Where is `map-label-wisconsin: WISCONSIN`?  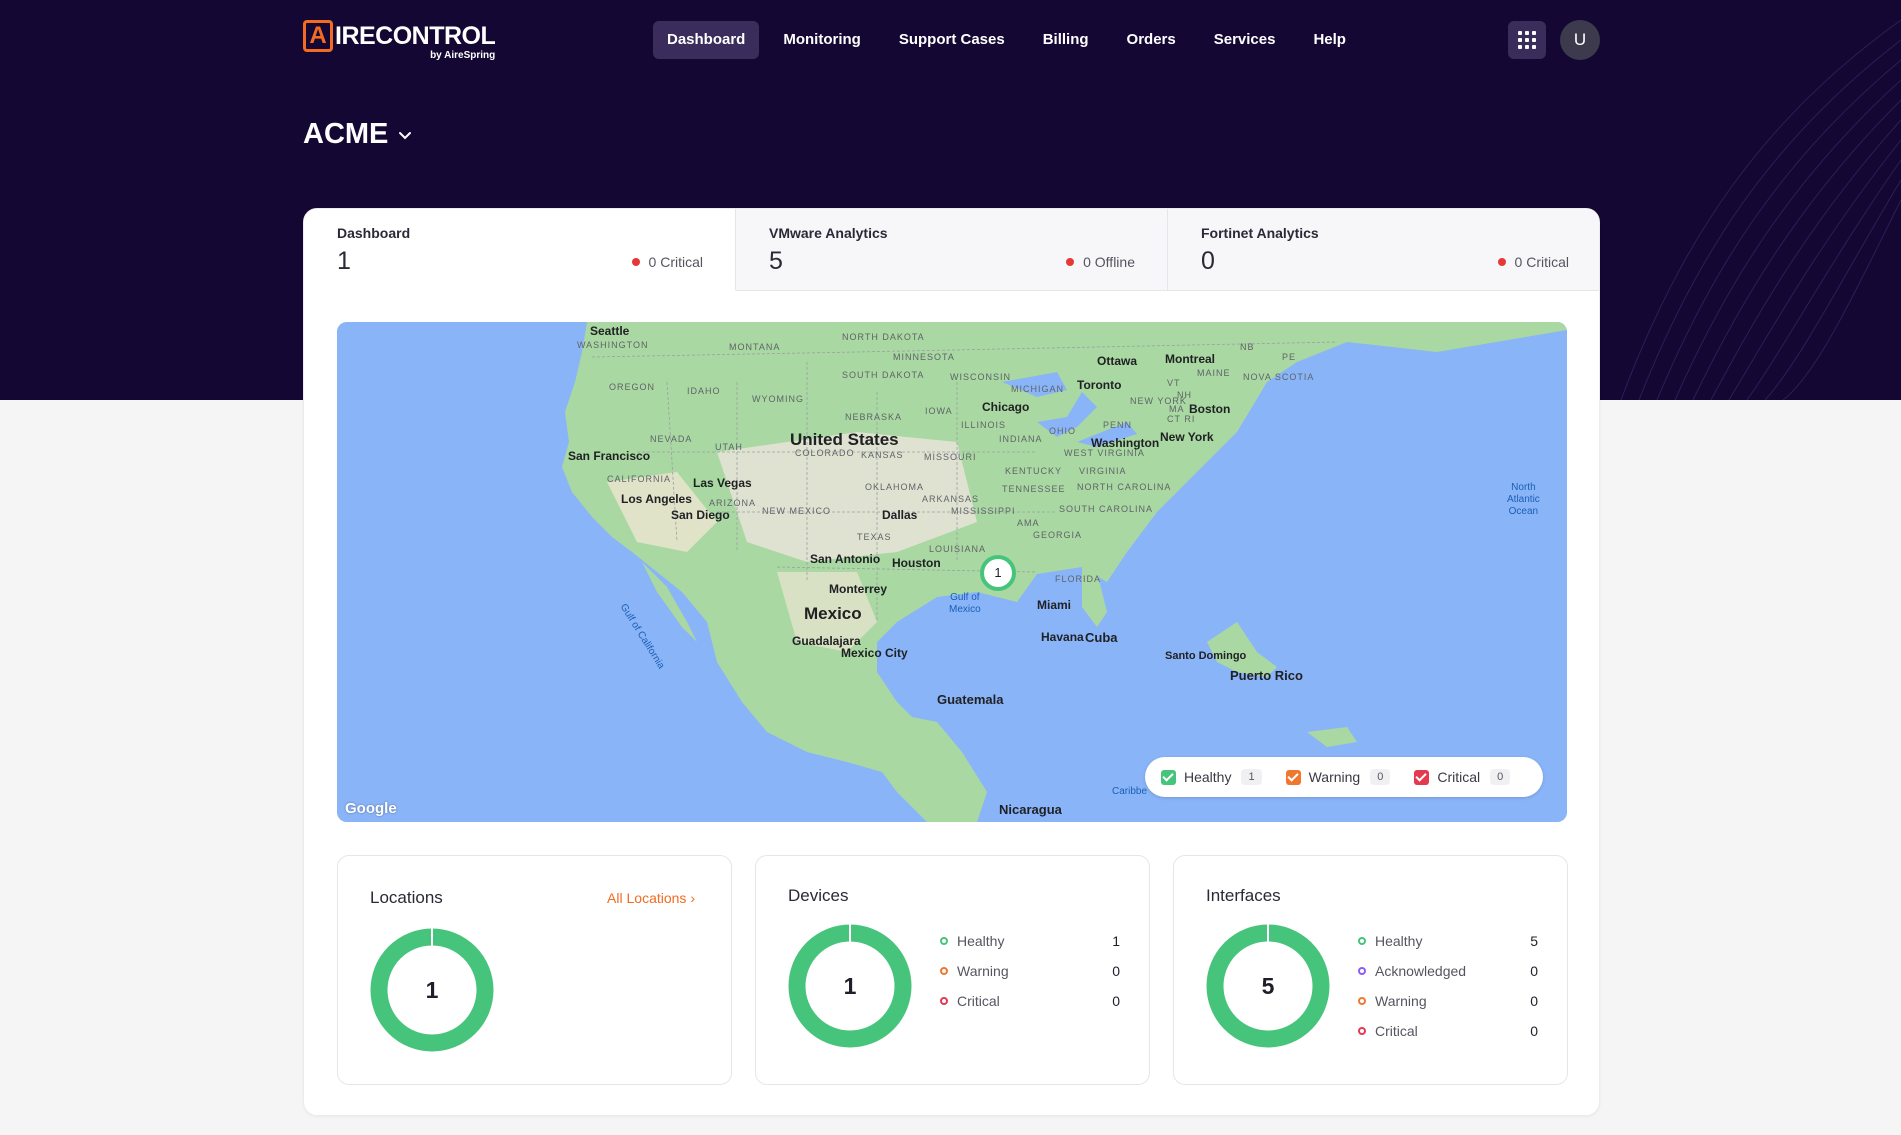 map-label-wisconsin: WISCONSIN is located at coordinates (981, 377).